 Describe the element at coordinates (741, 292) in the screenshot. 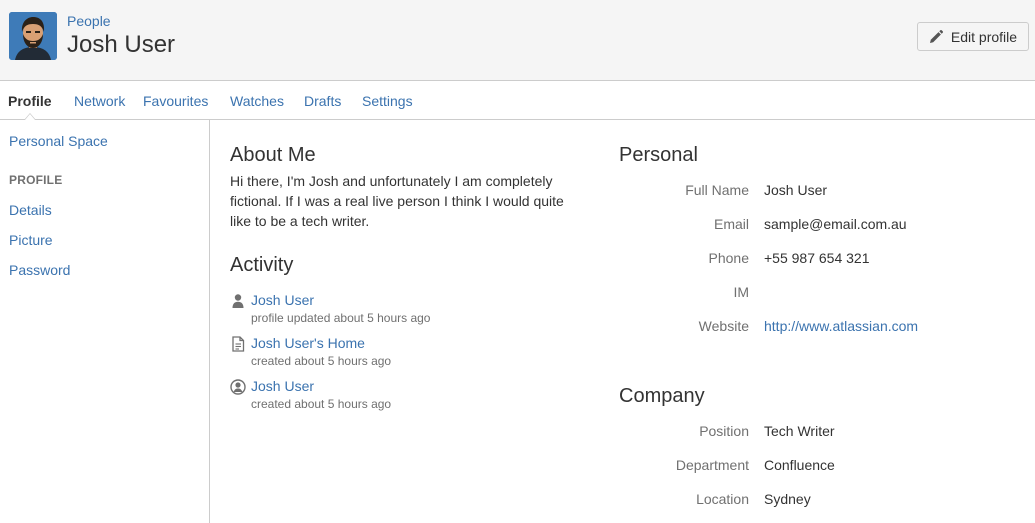

I see `field-label-im: IM` at that location.